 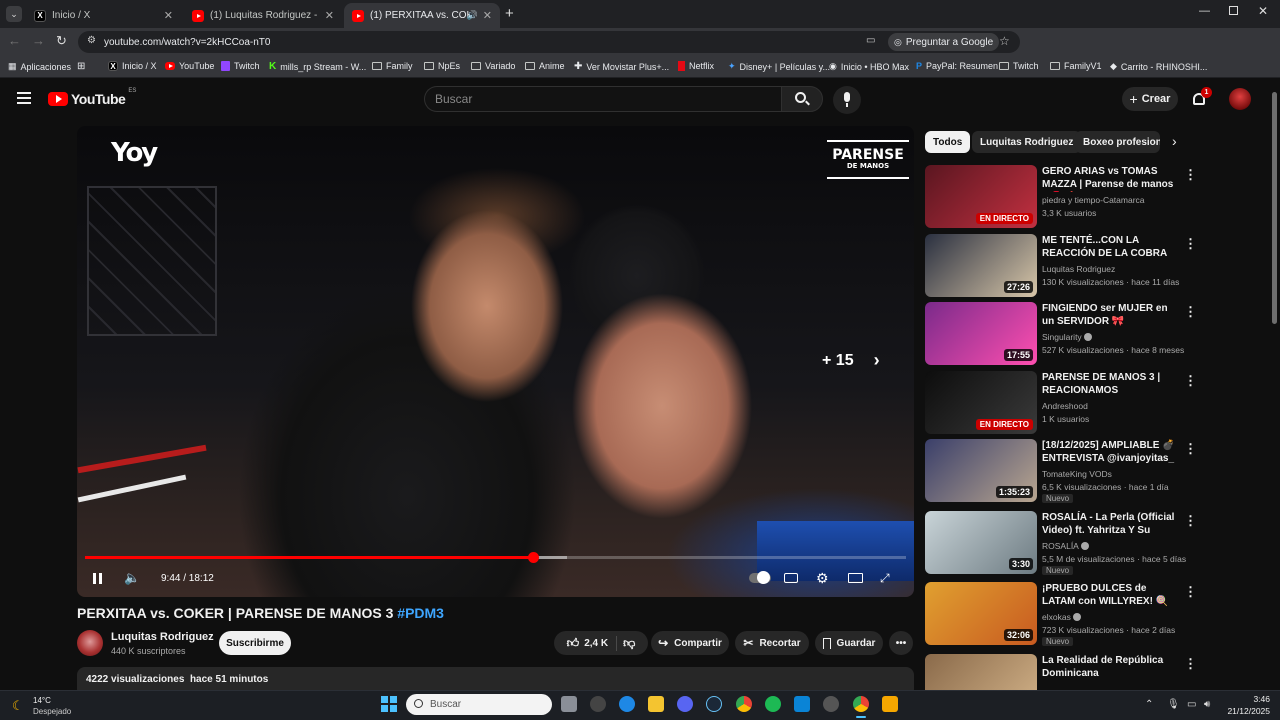 I want to click on fullscreen-button: ⤢, so click(x=885, y=578).